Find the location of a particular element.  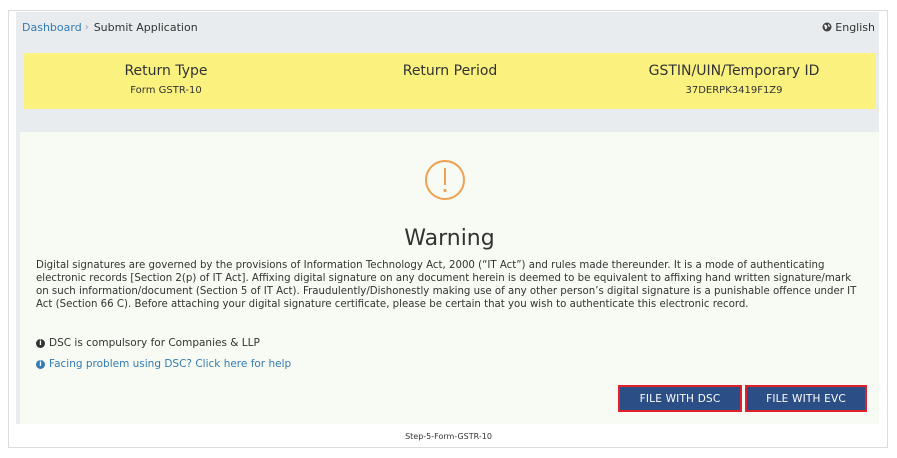

return-type-value: Form GSTR-10 is located at coordinates (166, 90).